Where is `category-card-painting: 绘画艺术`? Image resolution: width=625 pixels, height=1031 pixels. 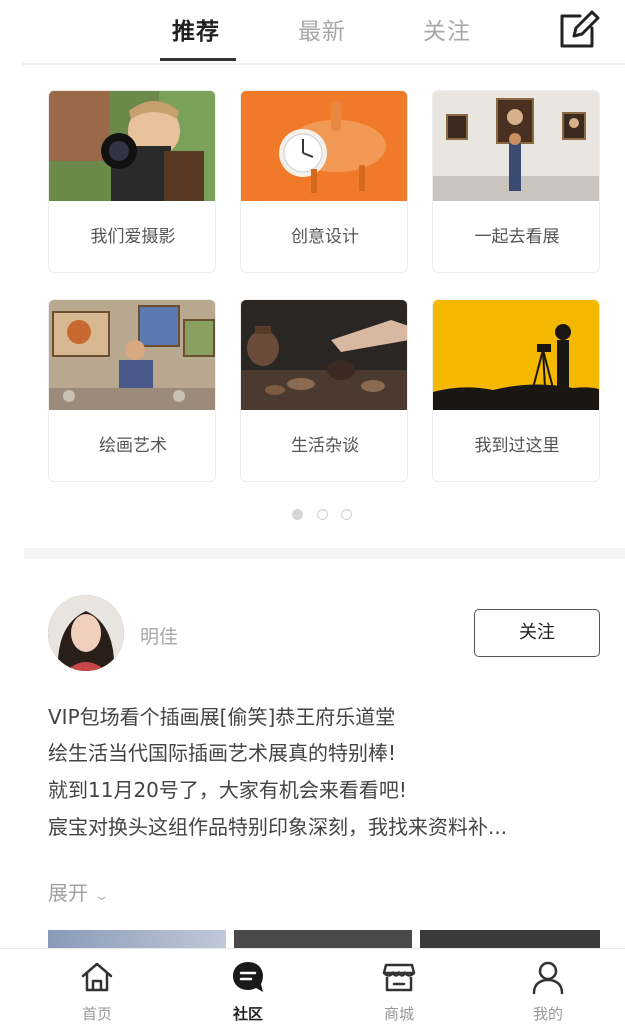 category-card-painting: 绘画艺术 is located at coordinates (132, 390).